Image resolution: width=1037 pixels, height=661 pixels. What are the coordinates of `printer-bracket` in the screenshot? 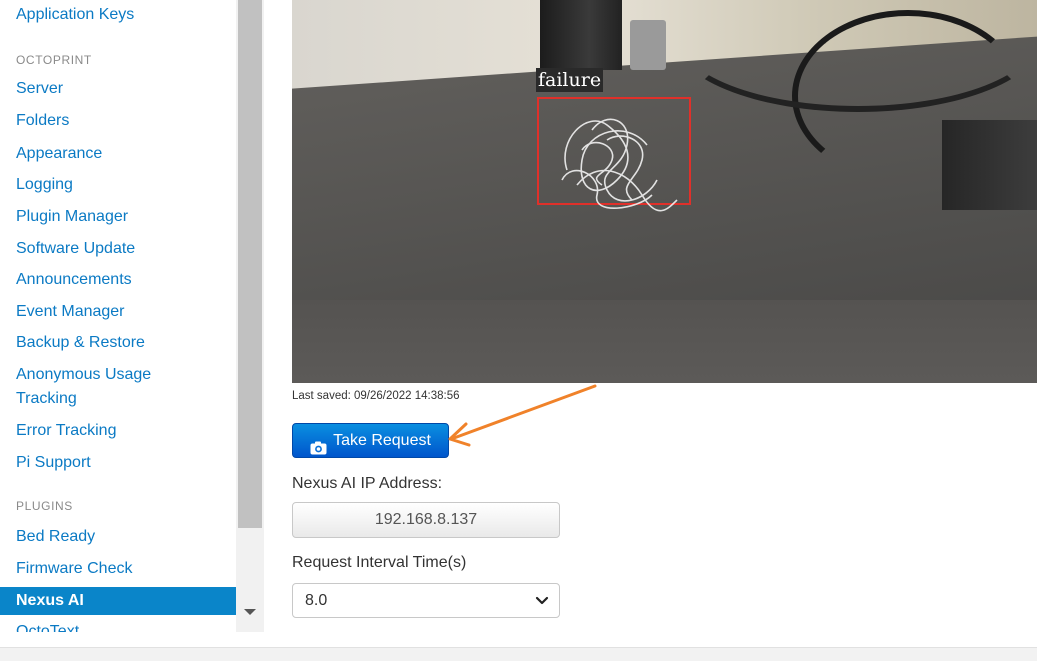 It's located at (648, 45).